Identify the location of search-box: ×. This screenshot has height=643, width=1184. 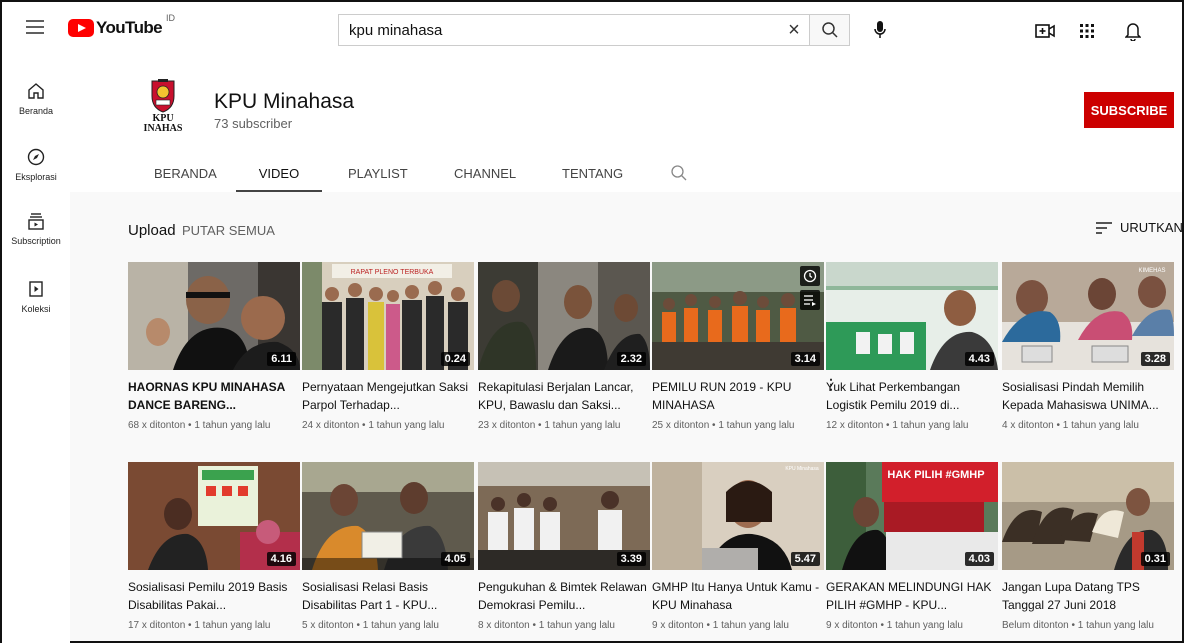
(574, 30).